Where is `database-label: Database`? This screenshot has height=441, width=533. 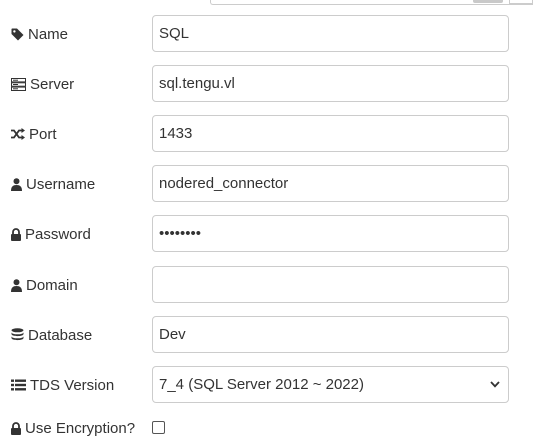
database-label: Database is located at coordinates (51, 335).